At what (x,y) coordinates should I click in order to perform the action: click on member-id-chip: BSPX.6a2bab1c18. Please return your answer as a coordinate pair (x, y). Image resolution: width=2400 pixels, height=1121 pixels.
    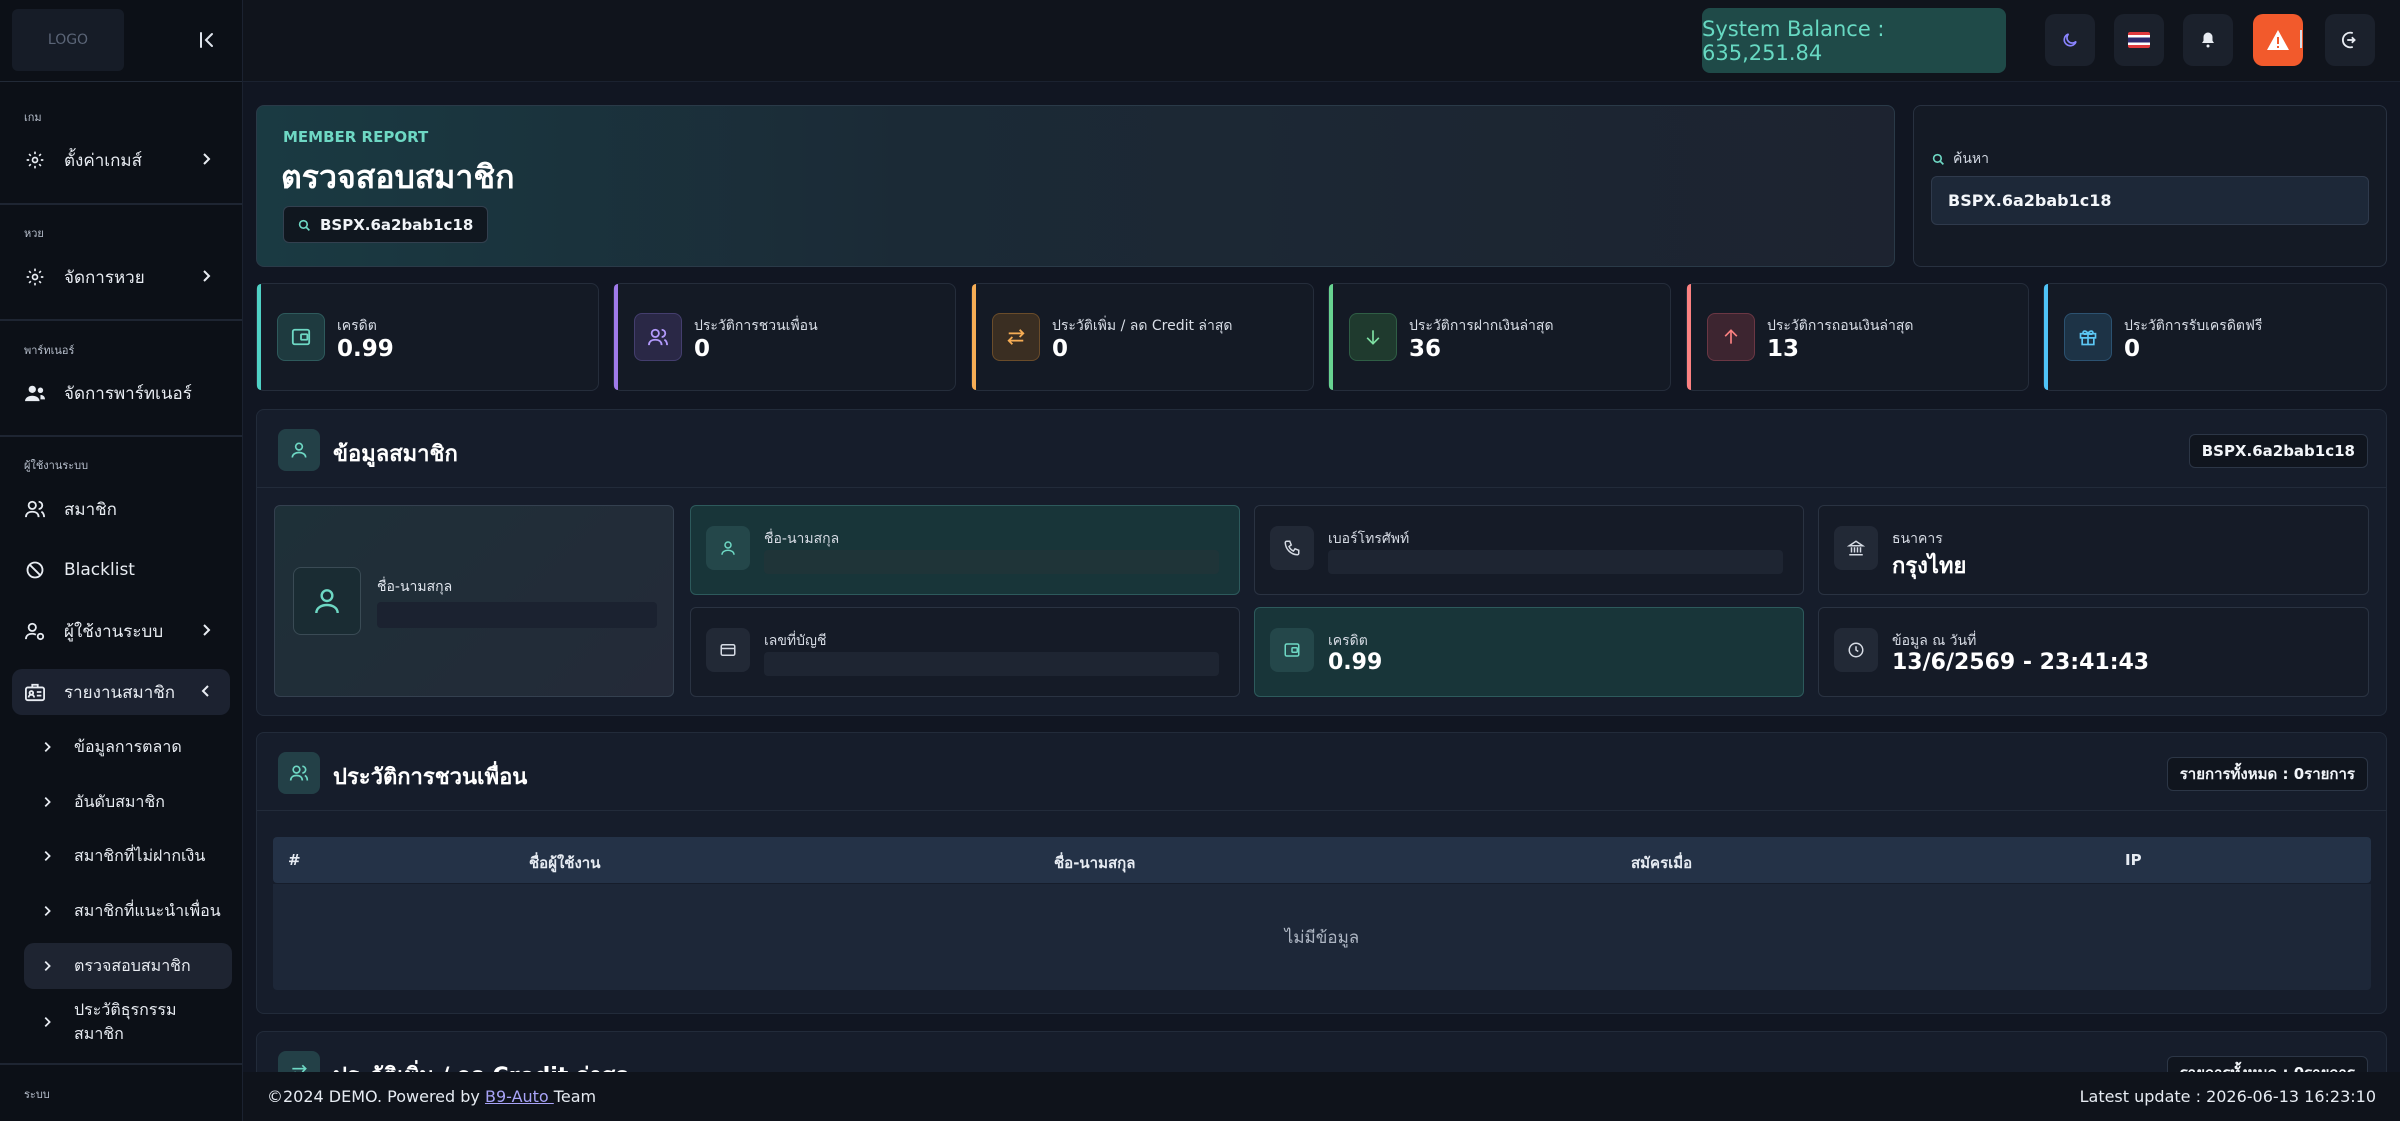
    Looking at the image, I should click on (386, 224).